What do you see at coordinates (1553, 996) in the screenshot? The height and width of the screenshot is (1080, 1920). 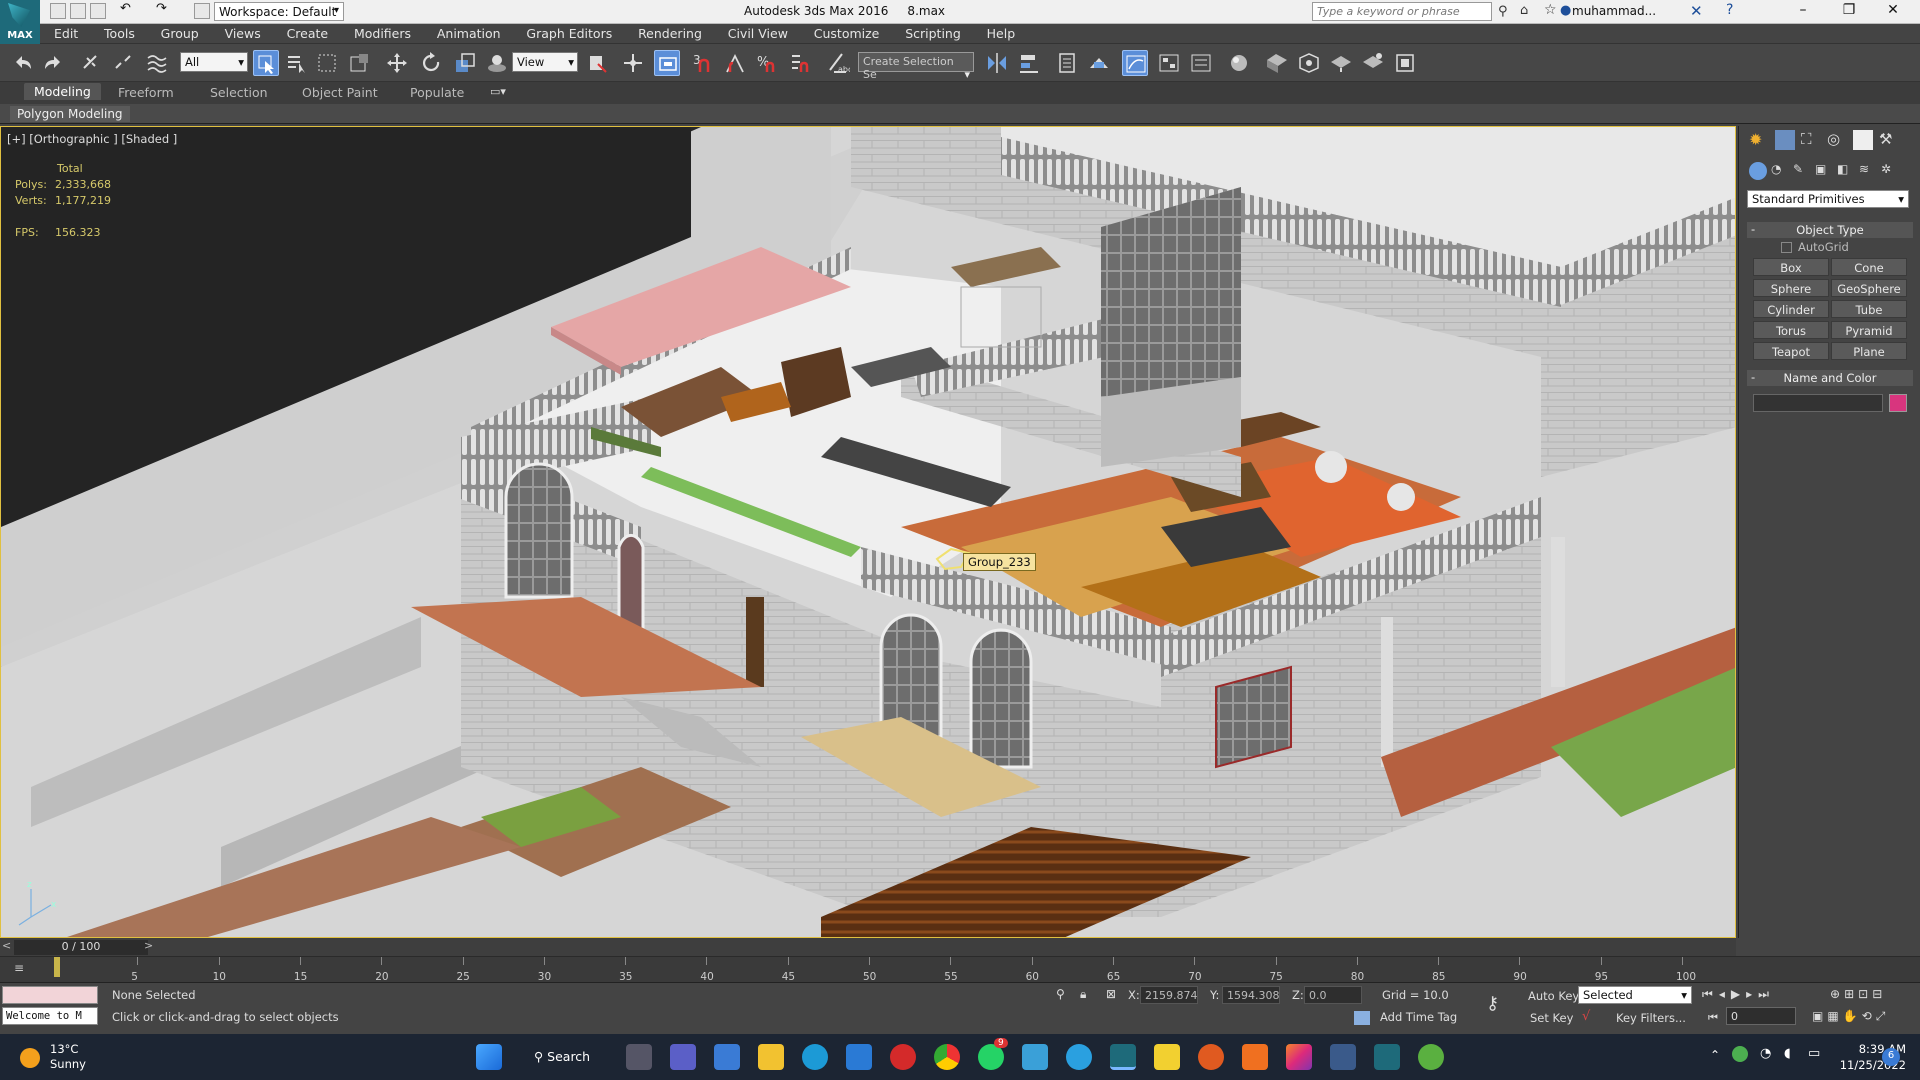 I see `auto-key-button: Auto Key` at bounding box center [1553, 996].